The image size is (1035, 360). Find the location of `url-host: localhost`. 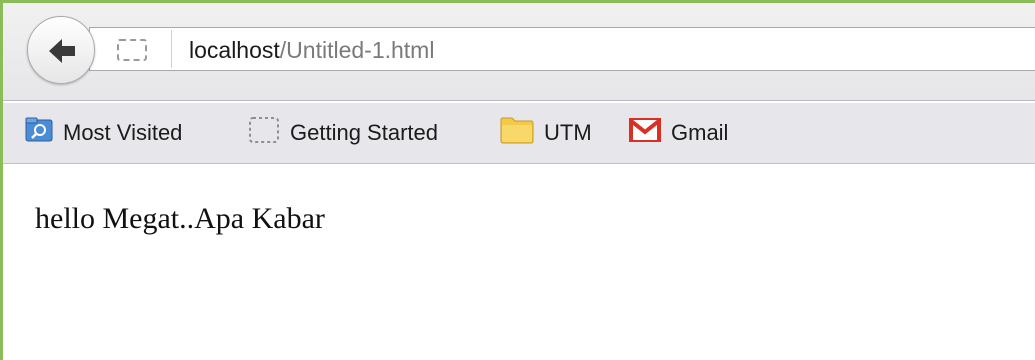

url-host: localhost is located at coordinates (234, 50).